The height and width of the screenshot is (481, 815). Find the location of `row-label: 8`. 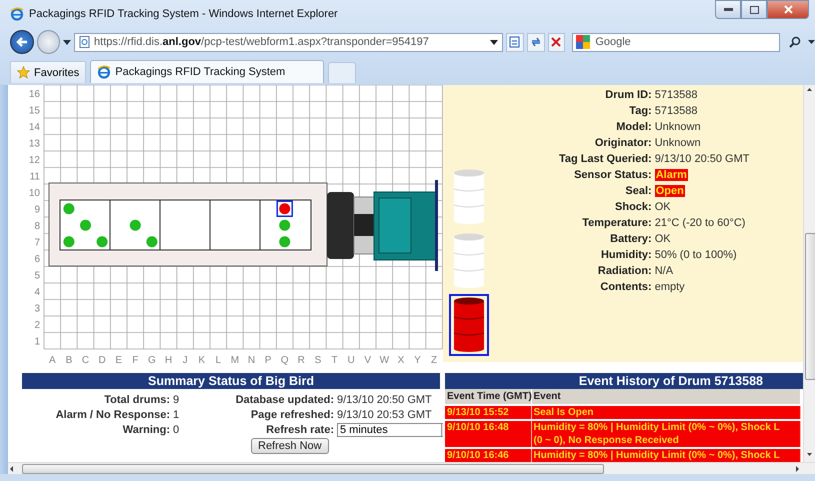

row-label: 8 is located at coordinates (37, 226).